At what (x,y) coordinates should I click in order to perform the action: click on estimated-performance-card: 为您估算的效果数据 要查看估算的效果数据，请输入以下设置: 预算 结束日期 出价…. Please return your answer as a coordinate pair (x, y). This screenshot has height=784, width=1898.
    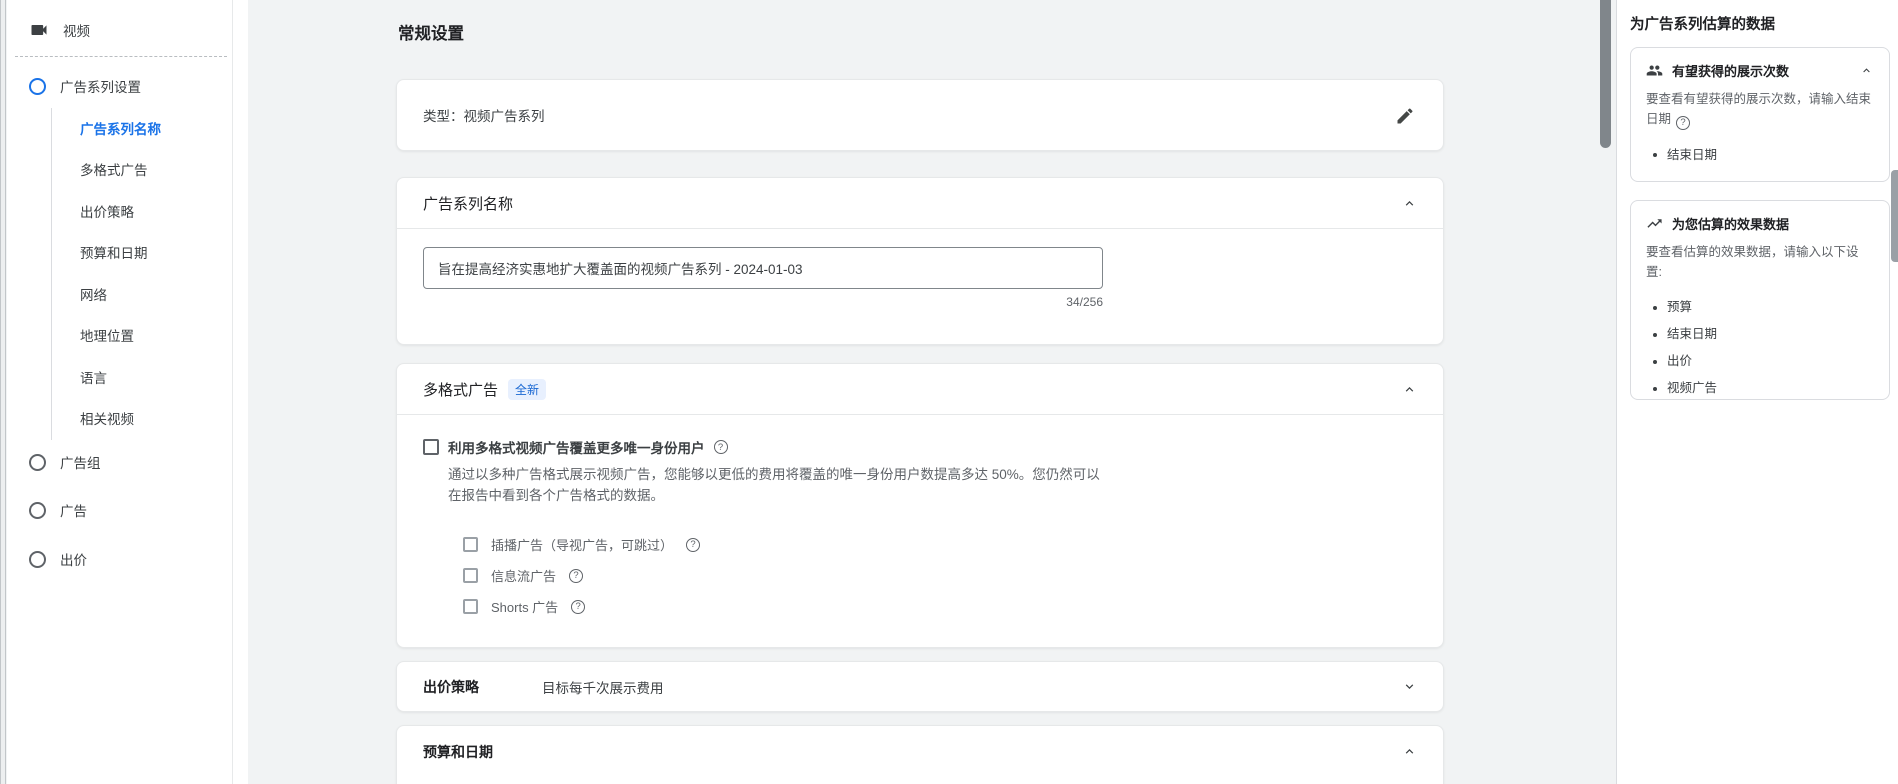
    Looking at the image, I should click on (1760, 300).